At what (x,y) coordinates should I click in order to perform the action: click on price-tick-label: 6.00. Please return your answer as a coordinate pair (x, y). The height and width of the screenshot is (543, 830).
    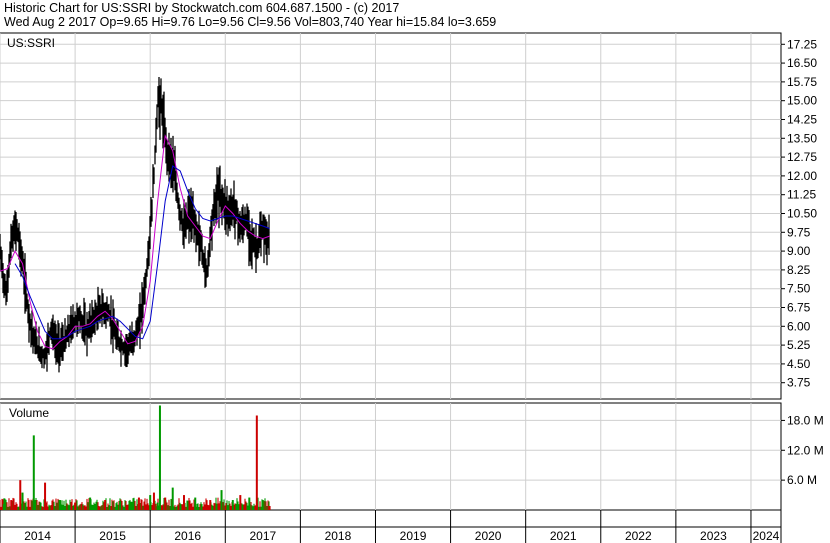
    Looking at the image, I should click on (799, 326).